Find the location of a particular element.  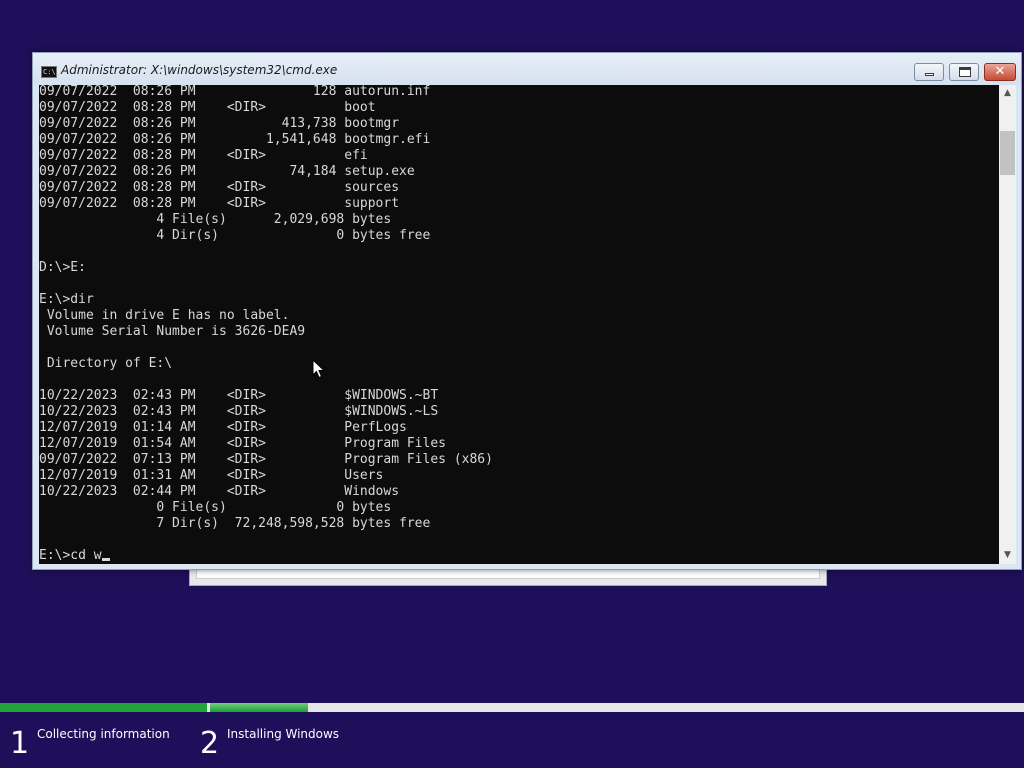

progress-collecting-information is located at coordinates (103, 707).